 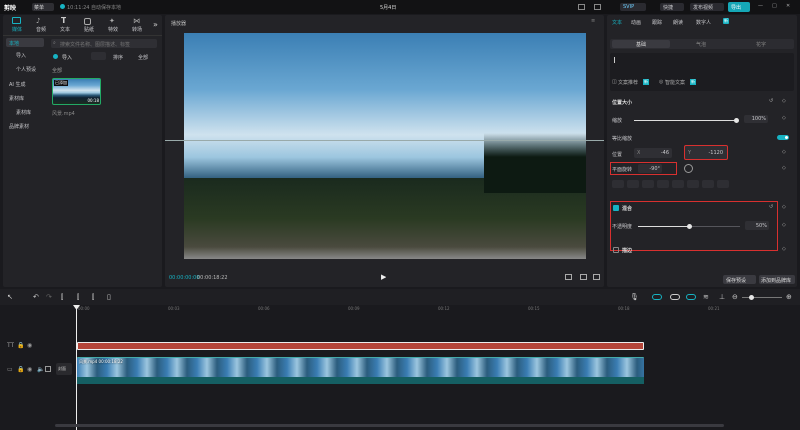 What do you see at coordinates (757, 225) in the screenshot?
I see `opacity-value-field: 50%` at bounding box center [757, 225].